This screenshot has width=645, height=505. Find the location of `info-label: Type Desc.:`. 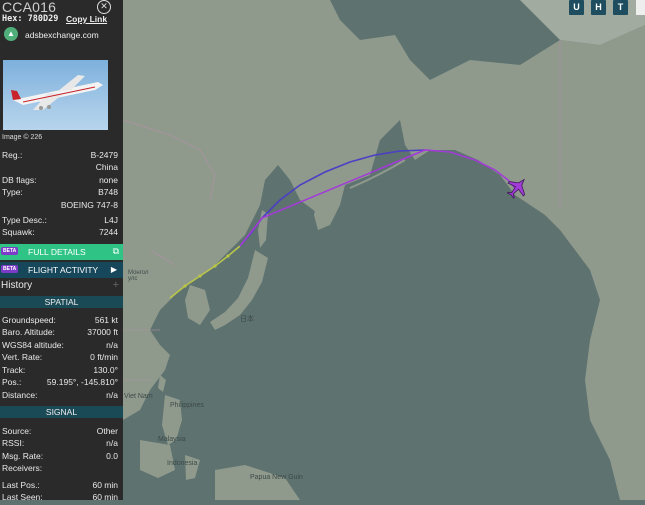

info-label: Type Desc.: is located at coordinates (24, 220).